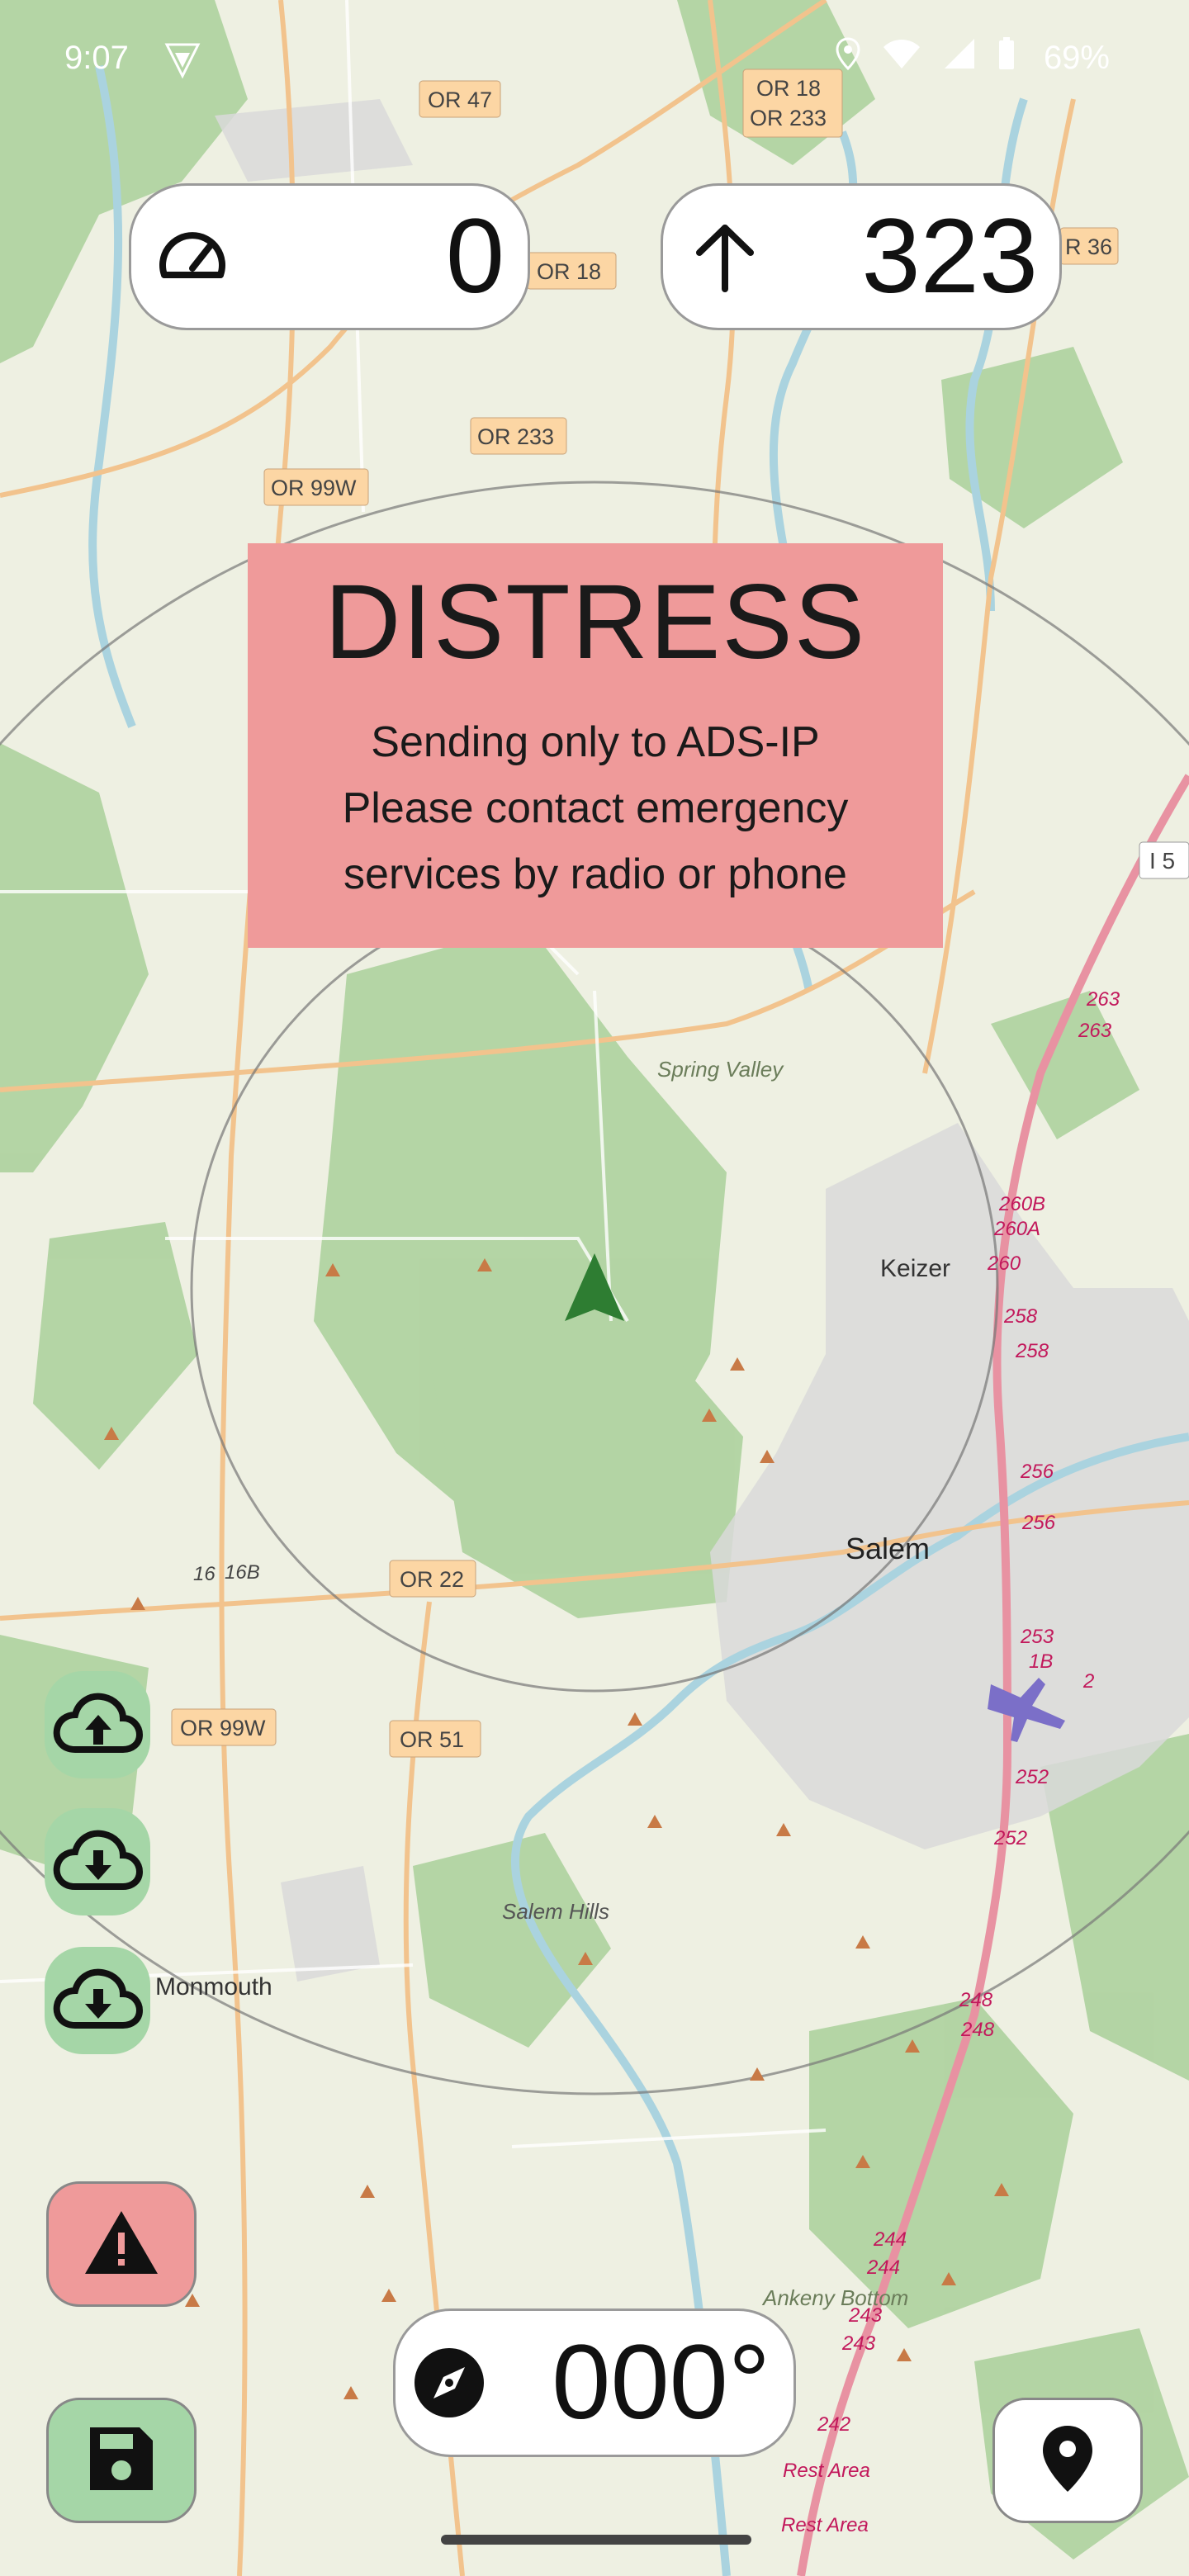 Image resolution: width=1189 pixels, height=2576 pixels. Describe the element at coordinates (1076, 58) in the screenshot. I see `battery-percent: 69%` at that location.